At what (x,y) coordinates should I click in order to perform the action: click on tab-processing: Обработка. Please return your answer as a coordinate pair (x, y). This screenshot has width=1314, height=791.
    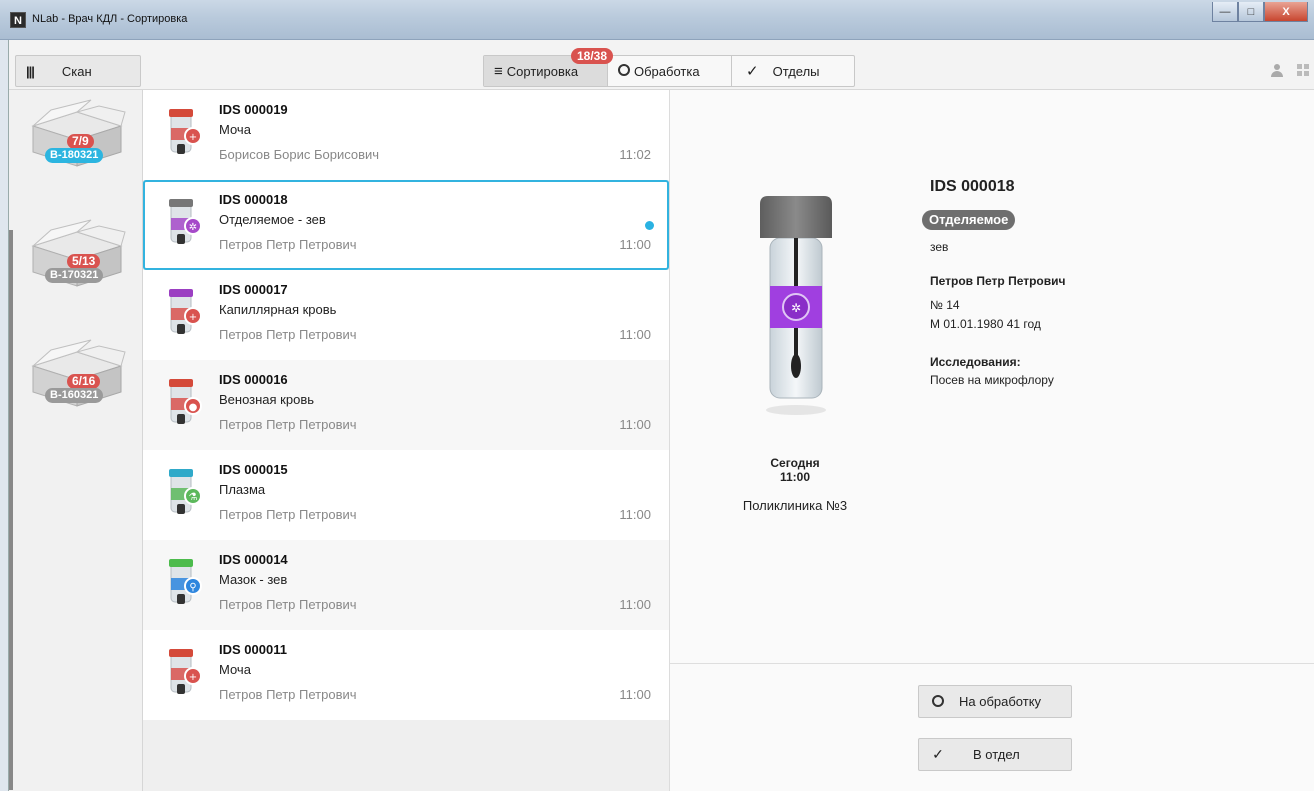
    Looking at the image, I should click on (670, 71).